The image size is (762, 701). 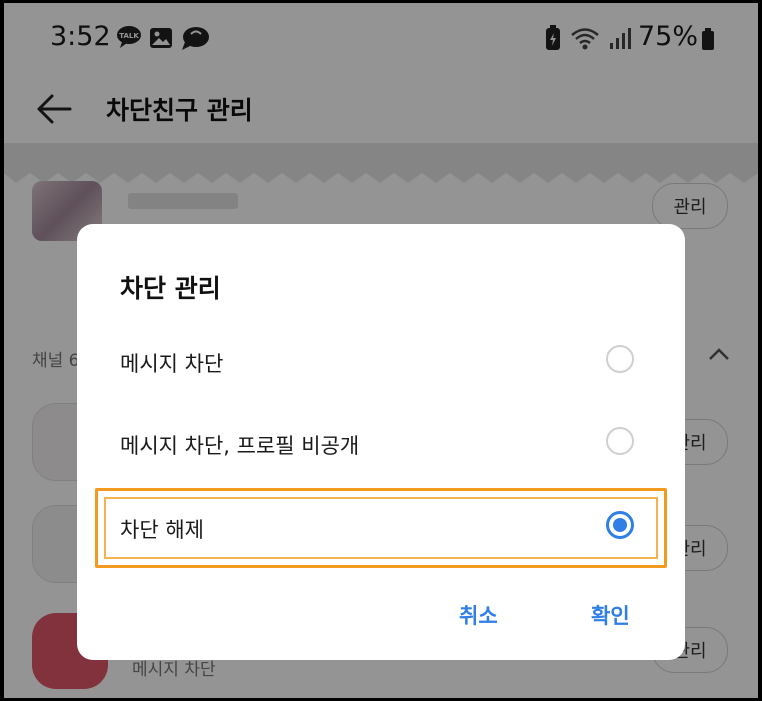 I want to click on cancel-button: 취소, so click(x=478, y=615).